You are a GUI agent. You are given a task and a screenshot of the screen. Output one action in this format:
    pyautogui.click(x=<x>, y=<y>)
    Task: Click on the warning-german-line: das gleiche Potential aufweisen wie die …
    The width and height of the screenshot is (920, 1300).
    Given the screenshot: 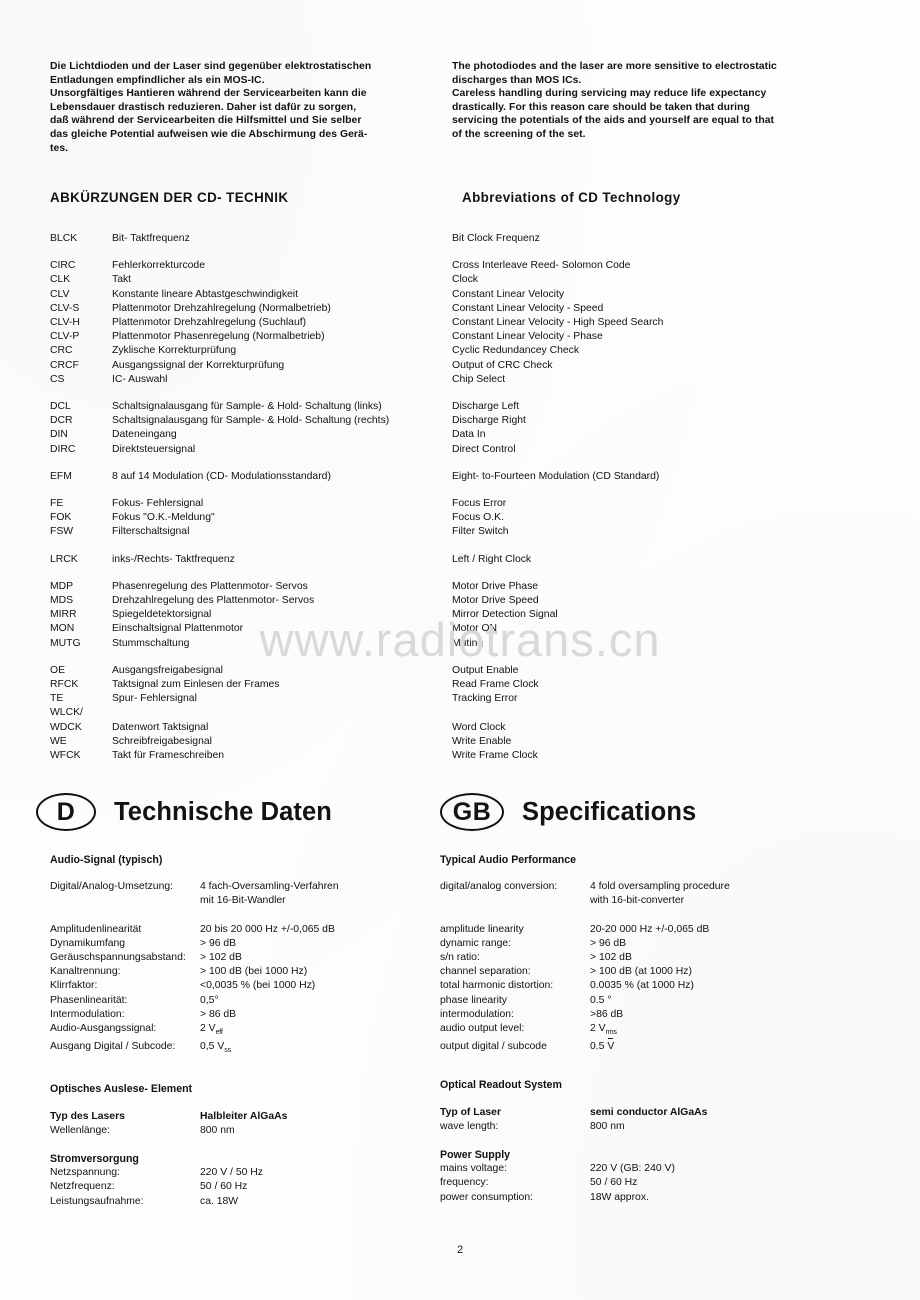 What is the action you would take?
    pyautogui.click(x=209, y=134)
    